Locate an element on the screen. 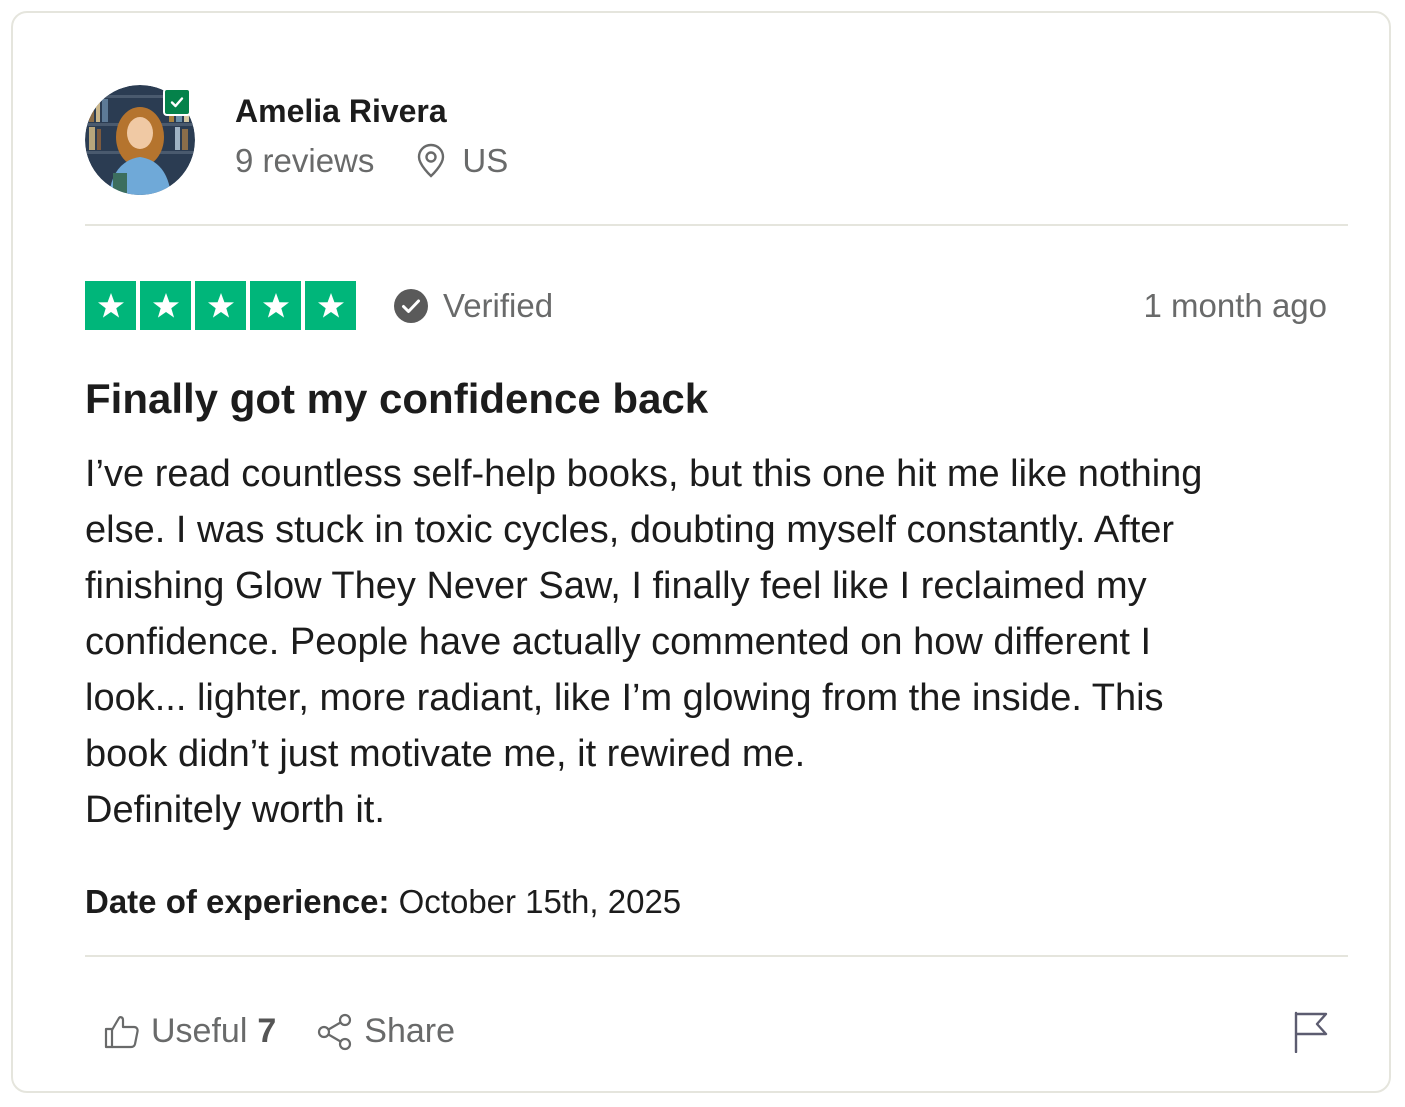 The height and width of the screenshot is (1107, 1405). reviewer-meta: 9 reviews US is located at coordinates (371, 161).